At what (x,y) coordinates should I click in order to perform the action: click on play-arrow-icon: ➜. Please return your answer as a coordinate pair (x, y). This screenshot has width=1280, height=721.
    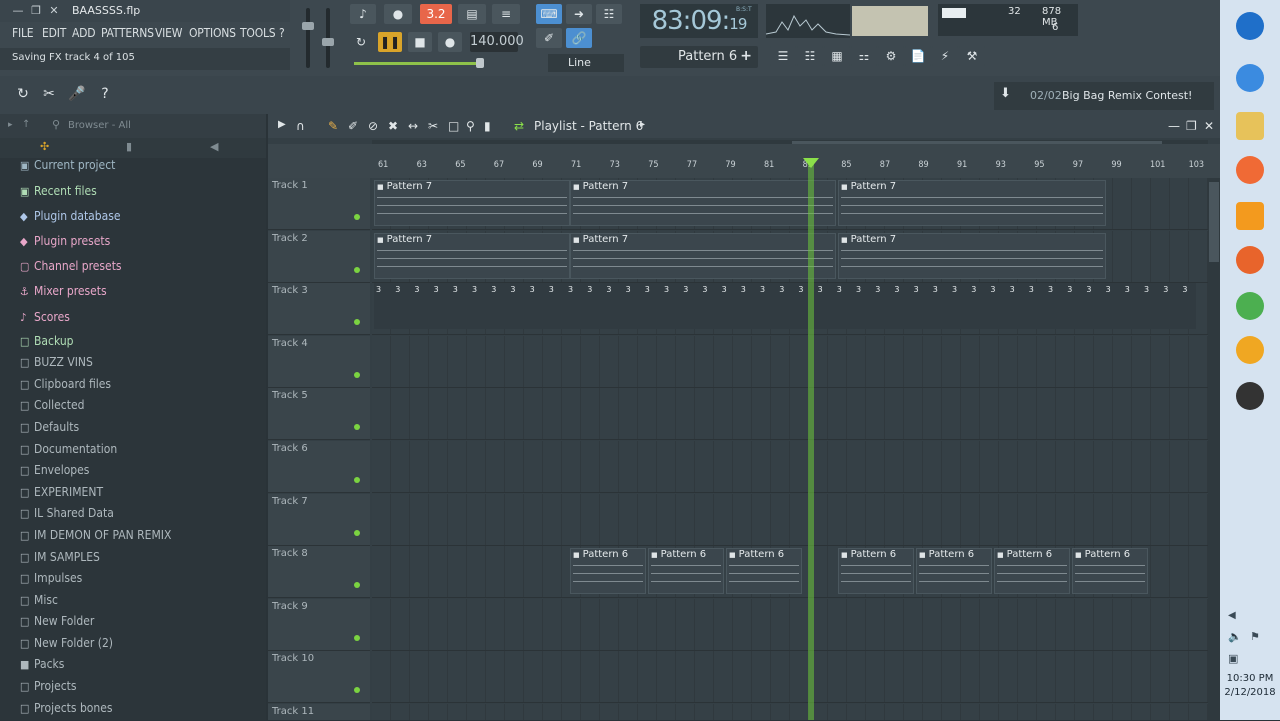
    Looking at the image, I should click on (579, 14).